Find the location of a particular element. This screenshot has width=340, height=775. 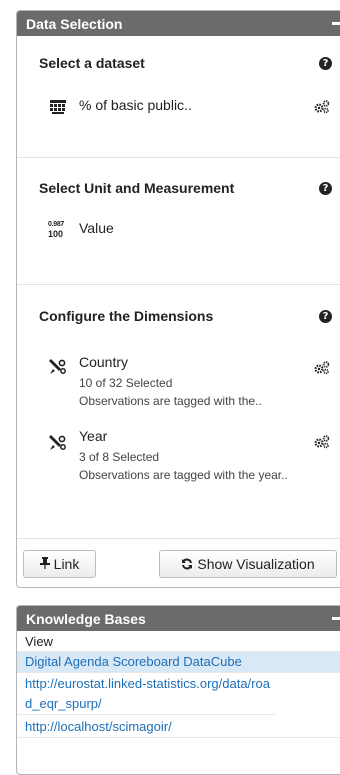

dimension-name: Country is located at coordinates (103, 362).